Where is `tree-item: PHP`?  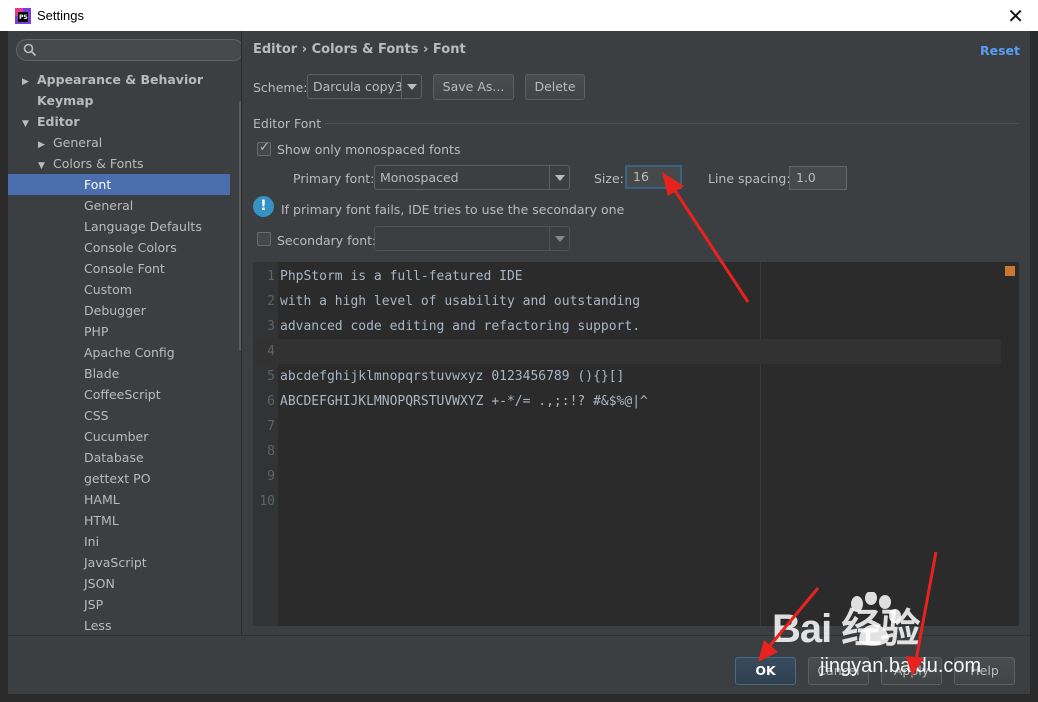
tree-item: PHP is located at coordinates (119, 331).